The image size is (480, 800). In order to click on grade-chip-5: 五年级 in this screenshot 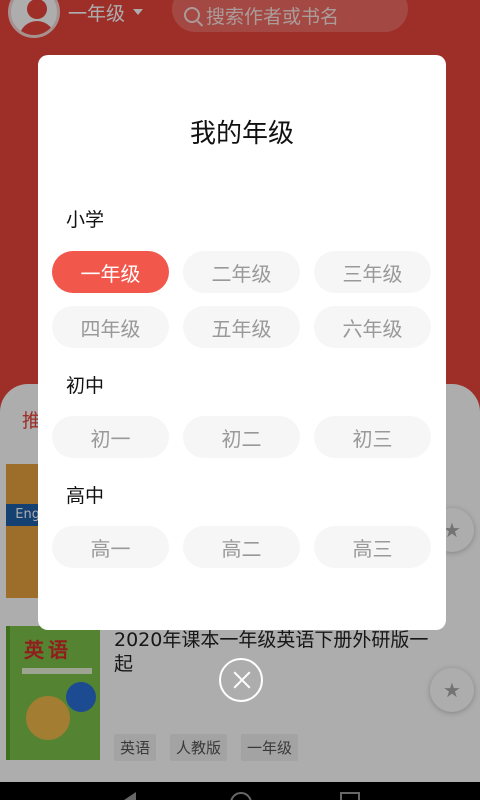, I will do `click(241, 327)`.